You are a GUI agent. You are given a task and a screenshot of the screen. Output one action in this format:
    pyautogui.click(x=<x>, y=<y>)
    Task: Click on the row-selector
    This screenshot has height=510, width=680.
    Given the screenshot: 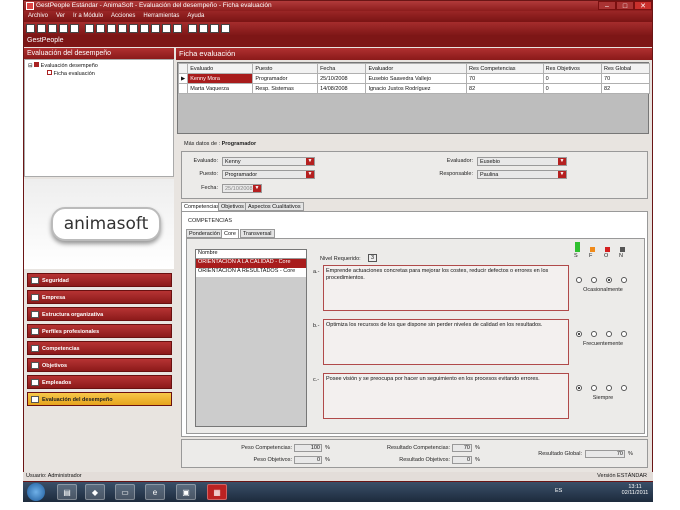 What is the action you would take?
    pyautogui.click(x=183, y=88)
    